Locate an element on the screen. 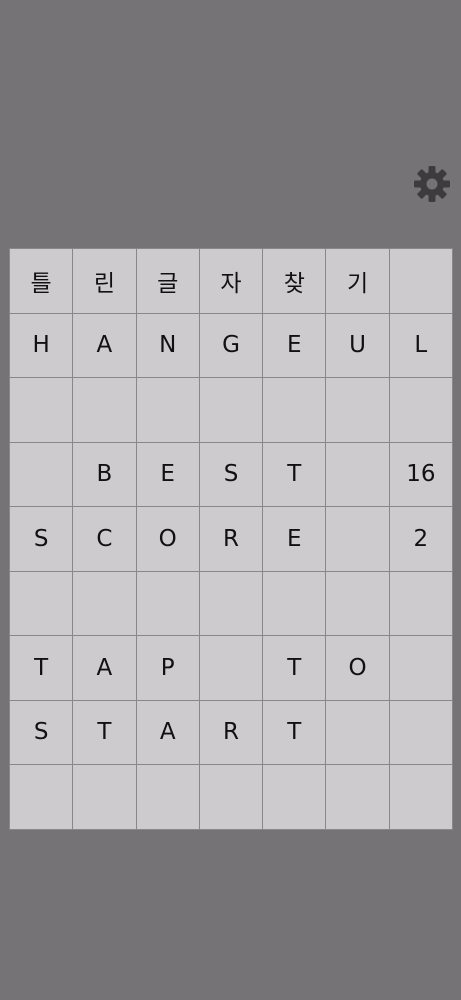  board-cell: 린 is located at coordinates (104, 281).